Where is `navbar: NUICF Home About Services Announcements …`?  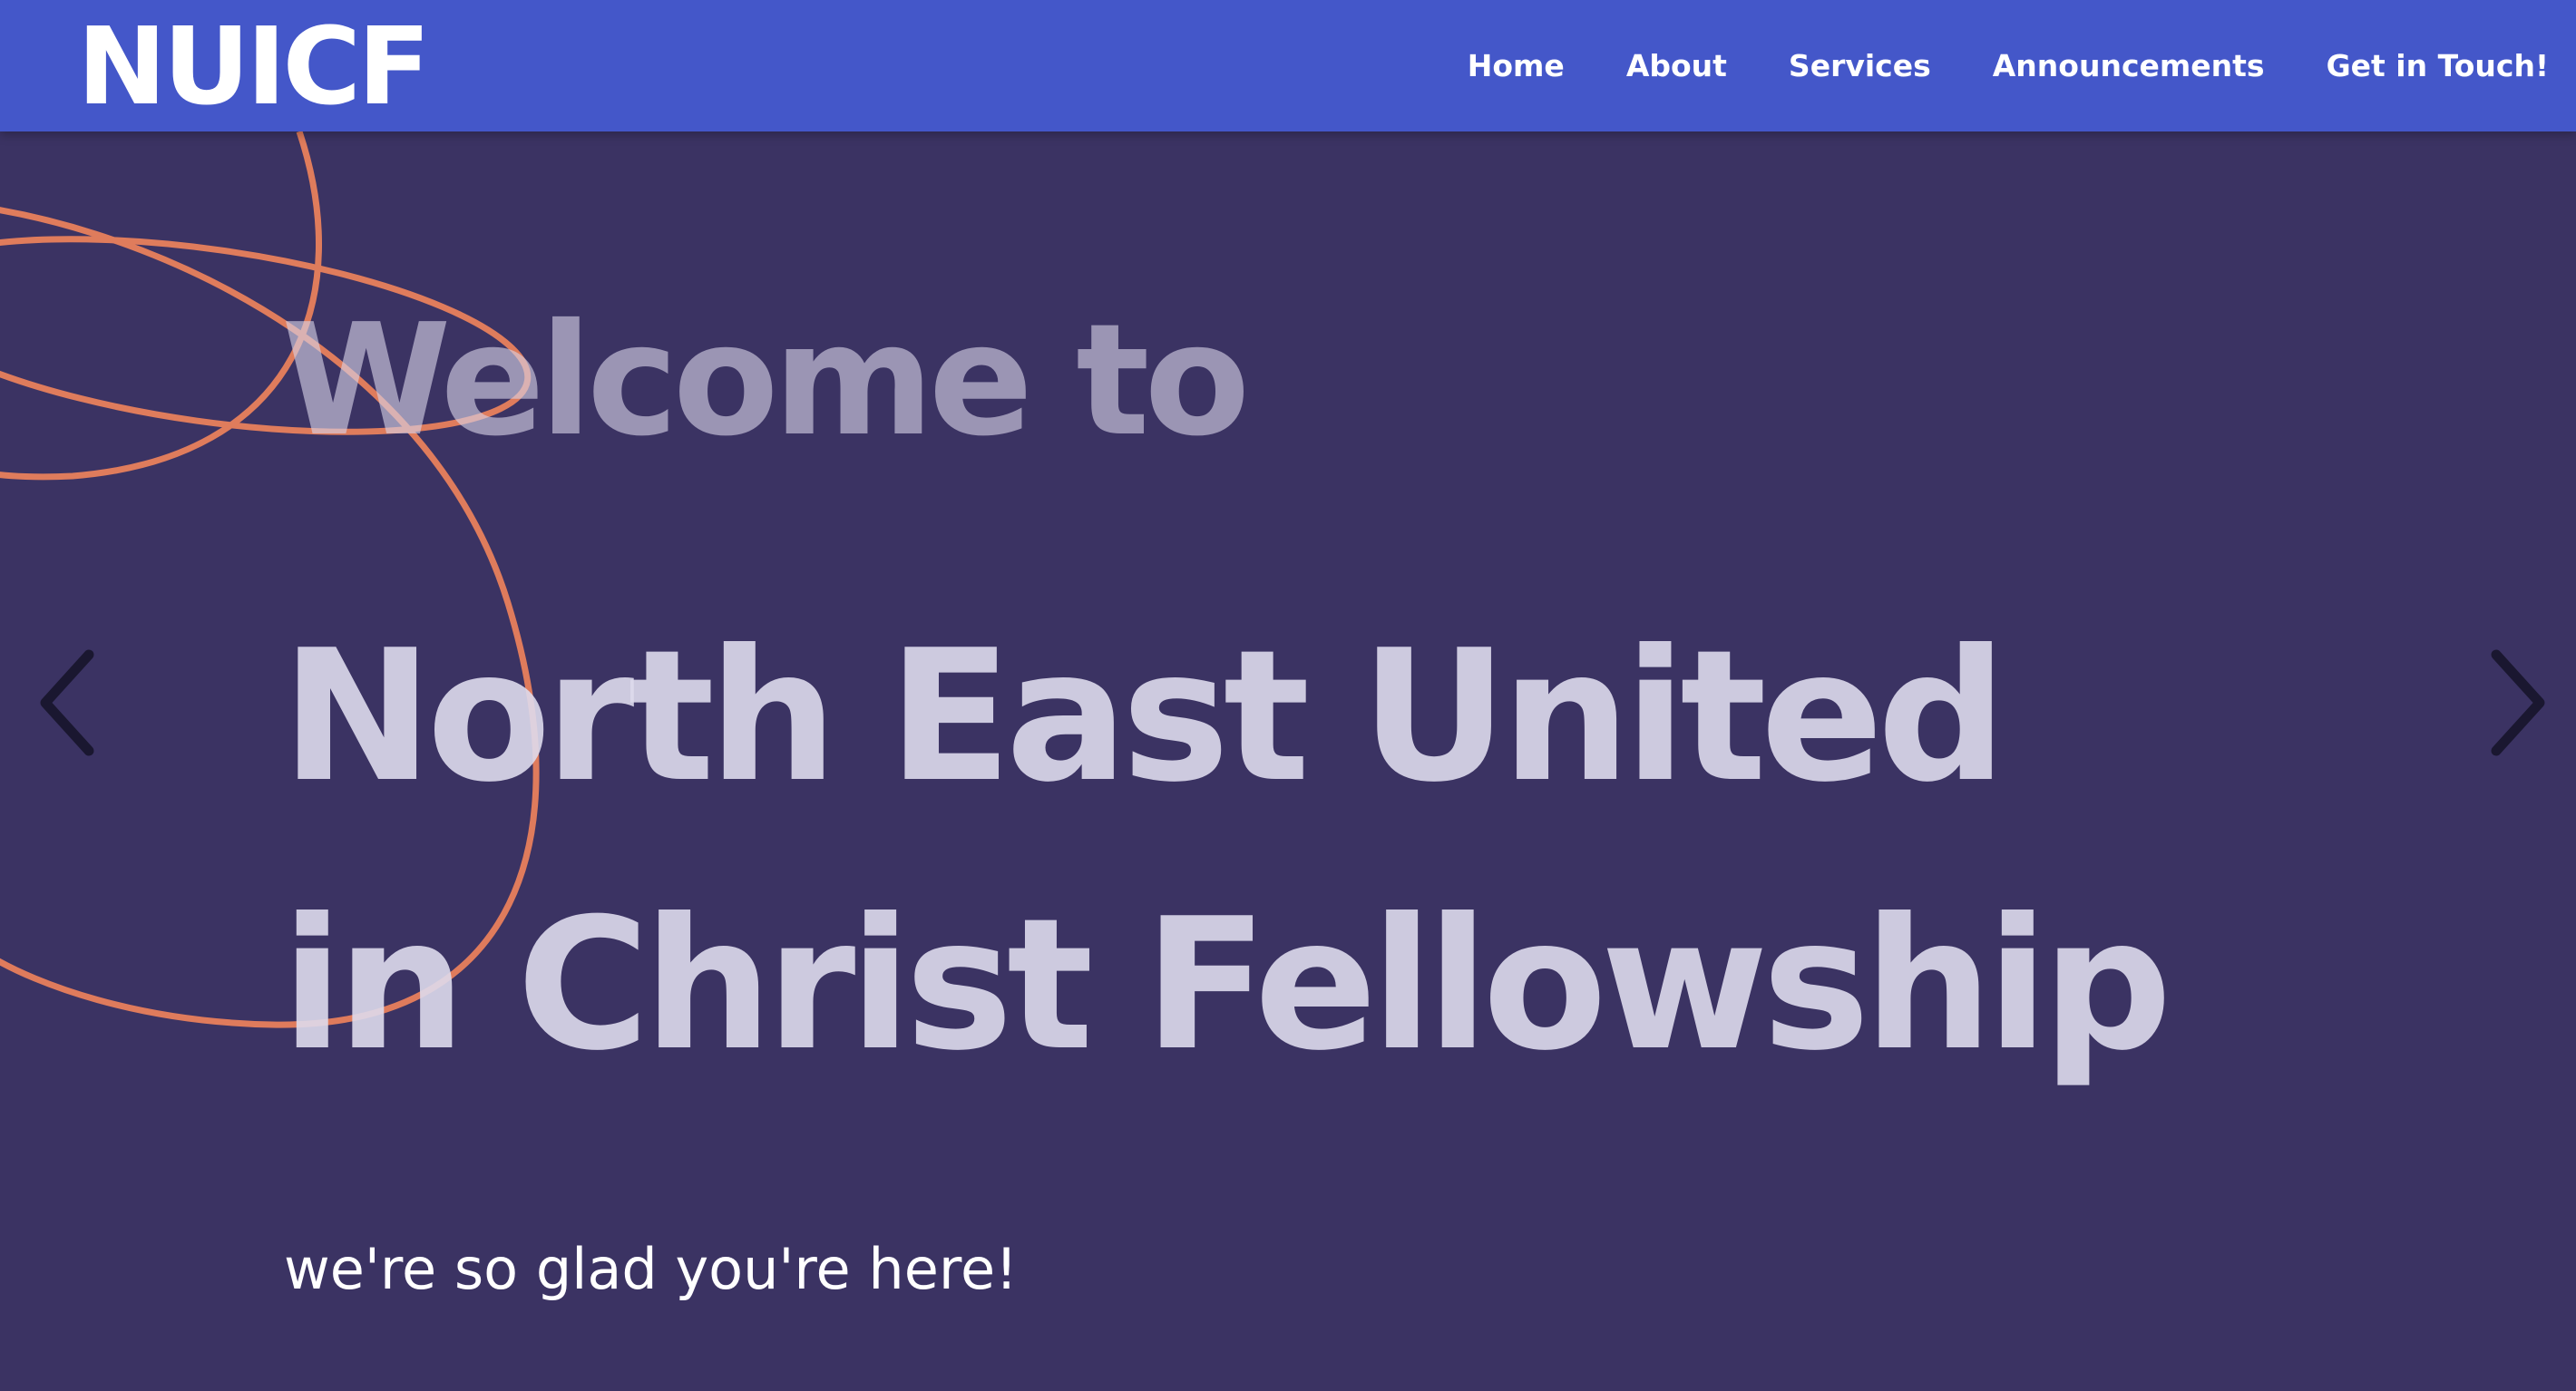
navbar: NUICF Home About Services Announcements … is located at coordinates (1288, 65).